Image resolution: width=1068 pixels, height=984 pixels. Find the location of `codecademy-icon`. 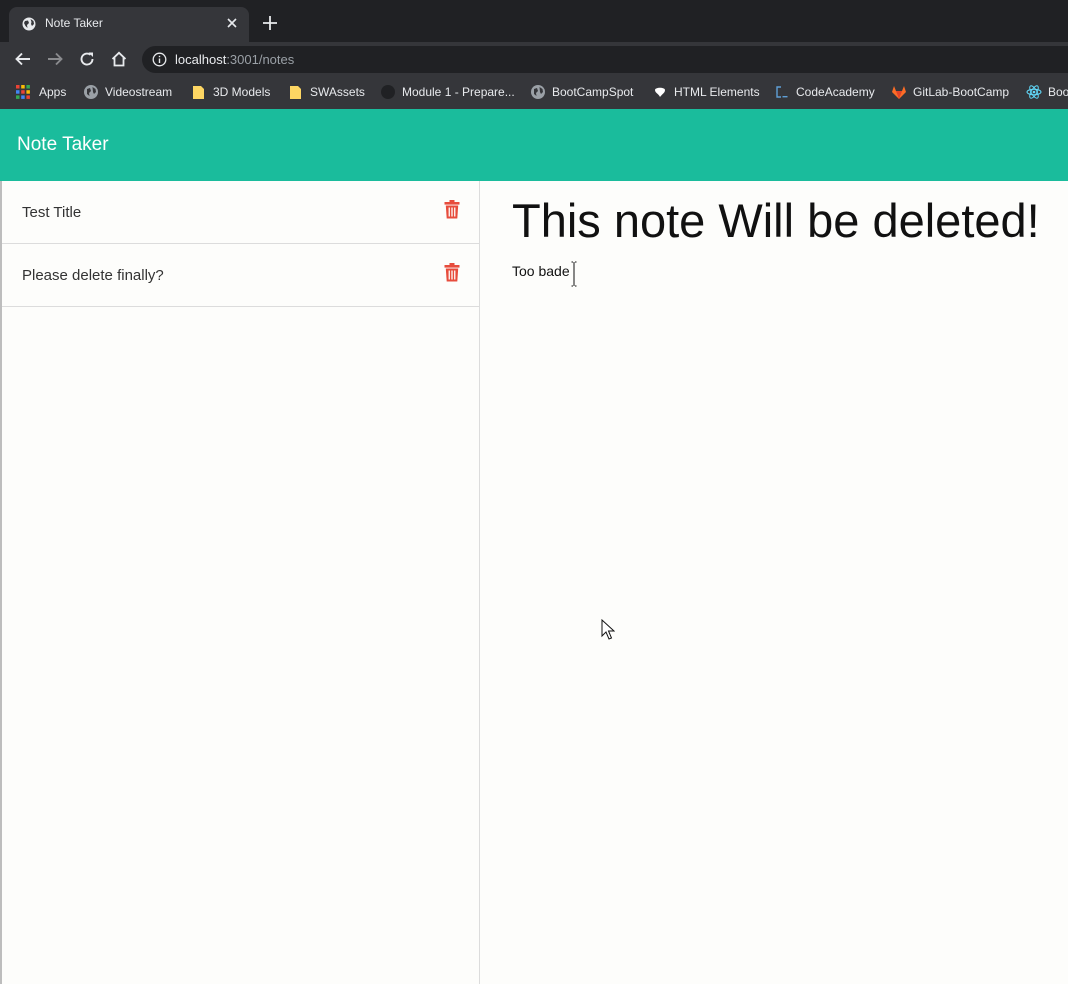

codecademy-icon is located at coordinates (782, 92).